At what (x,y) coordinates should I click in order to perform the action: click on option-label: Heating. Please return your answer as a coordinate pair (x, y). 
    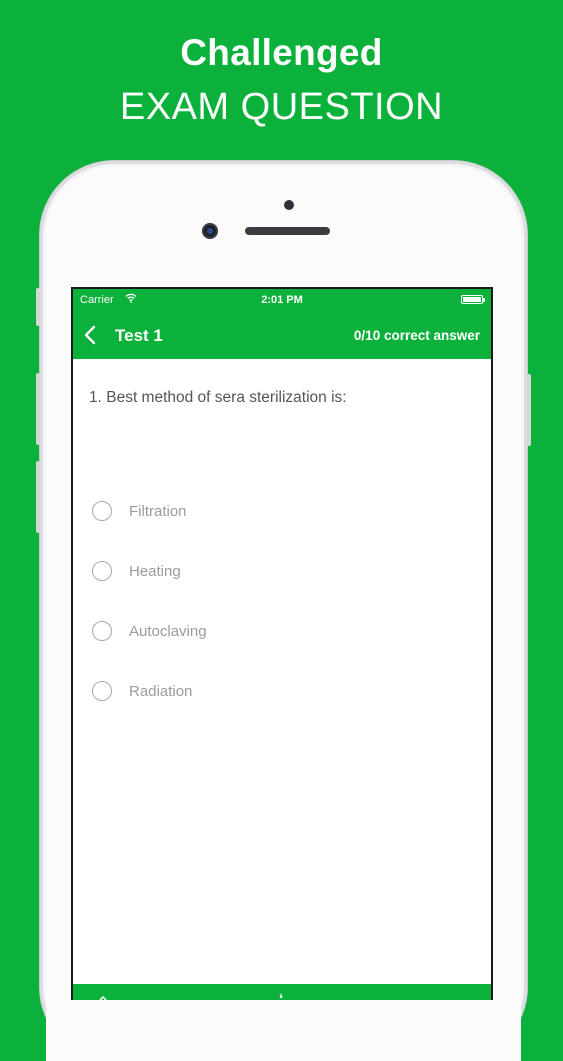
    Looking at the image, I should click on (155, 571).